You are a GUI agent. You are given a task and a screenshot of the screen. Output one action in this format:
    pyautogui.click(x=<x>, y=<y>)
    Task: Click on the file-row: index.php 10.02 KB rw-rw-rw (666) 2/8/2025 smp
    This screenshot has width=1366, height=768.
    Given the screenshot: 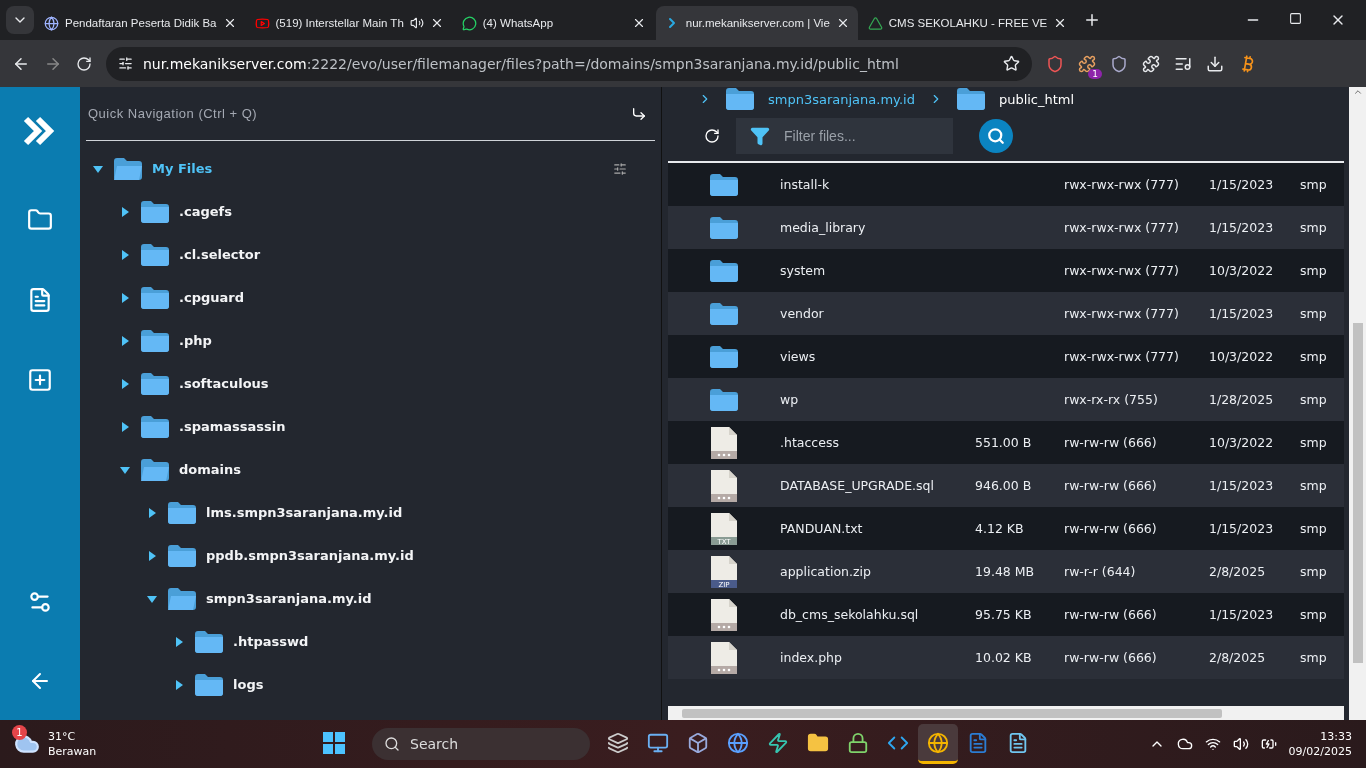 What is the action you would take?
    pyautogui.click(x=1006, y=657)
    